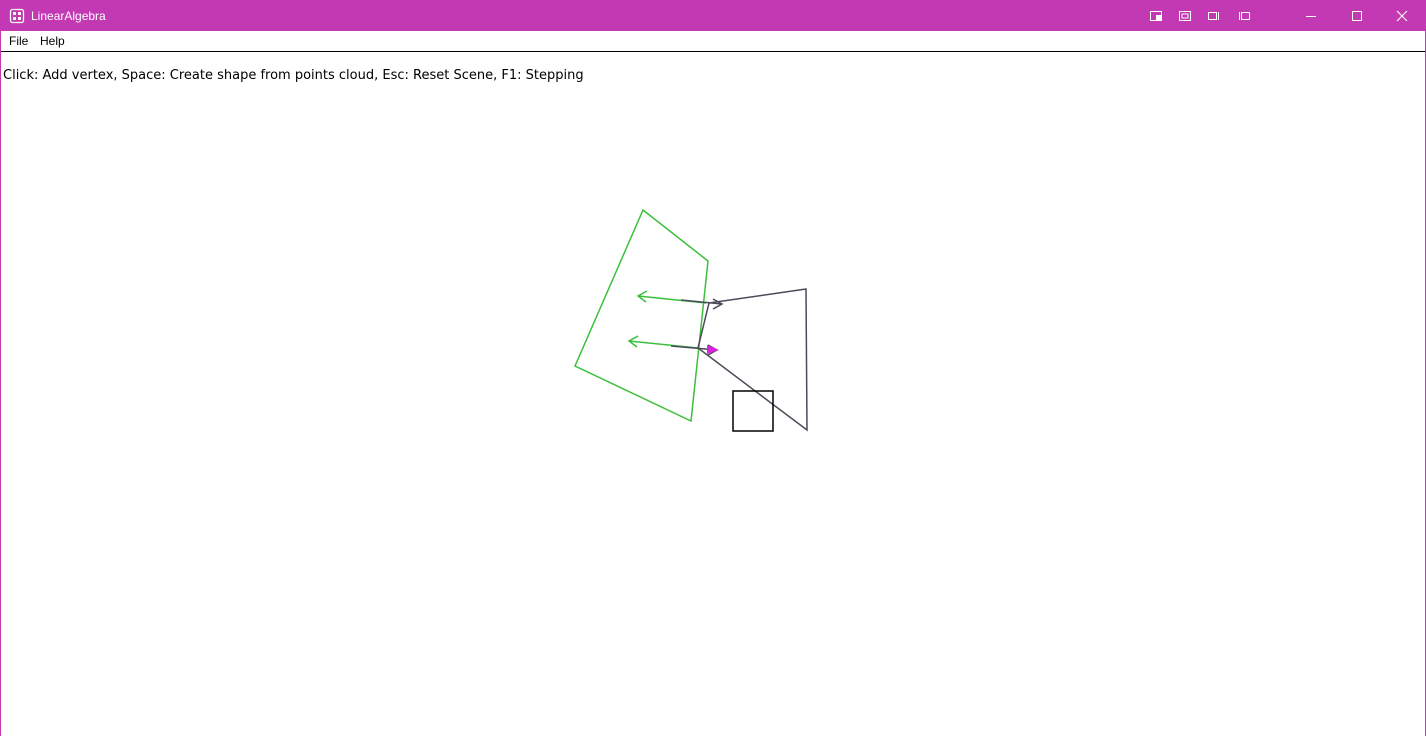 This screenshot has height=736, width=1426. I want to click on menu-help: Help, so click(52, 41).